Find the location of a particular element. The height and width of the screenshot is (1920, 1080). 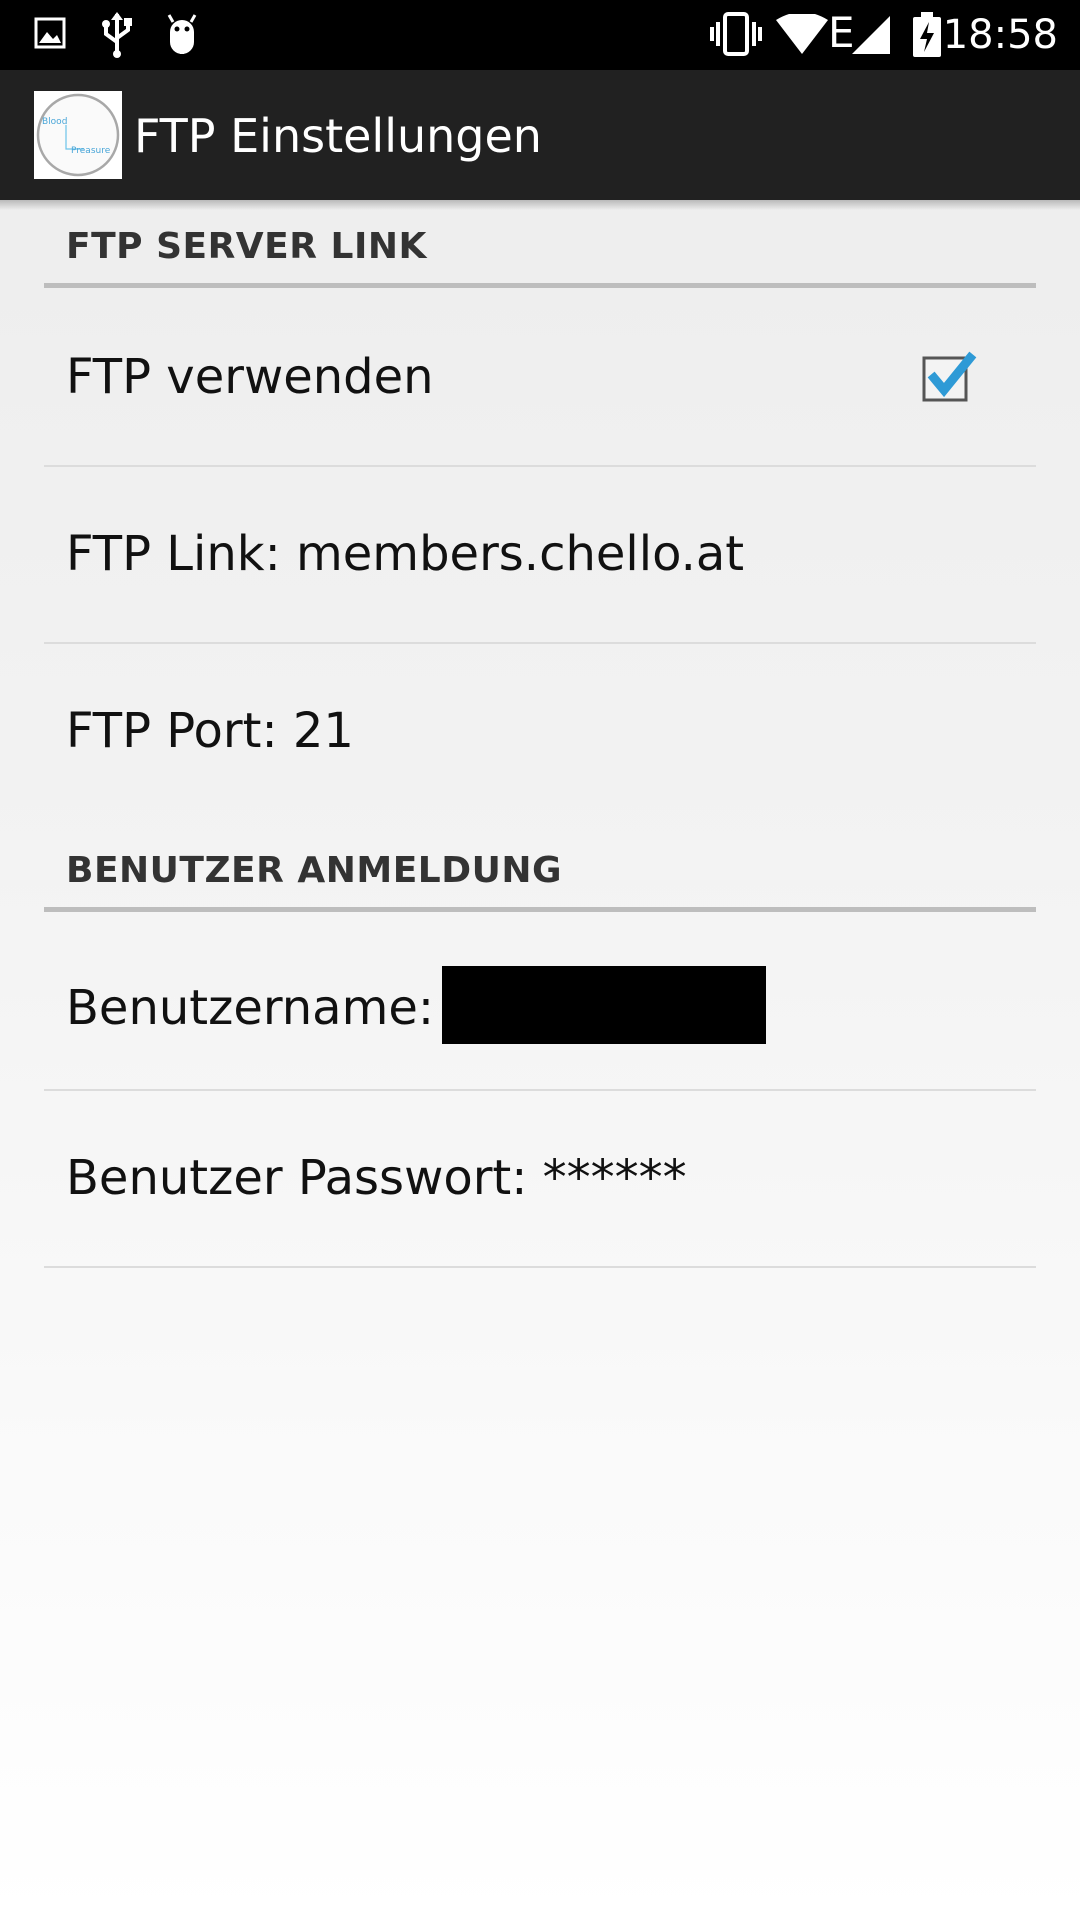

gallery-icon is located at coordinates (50, 33).